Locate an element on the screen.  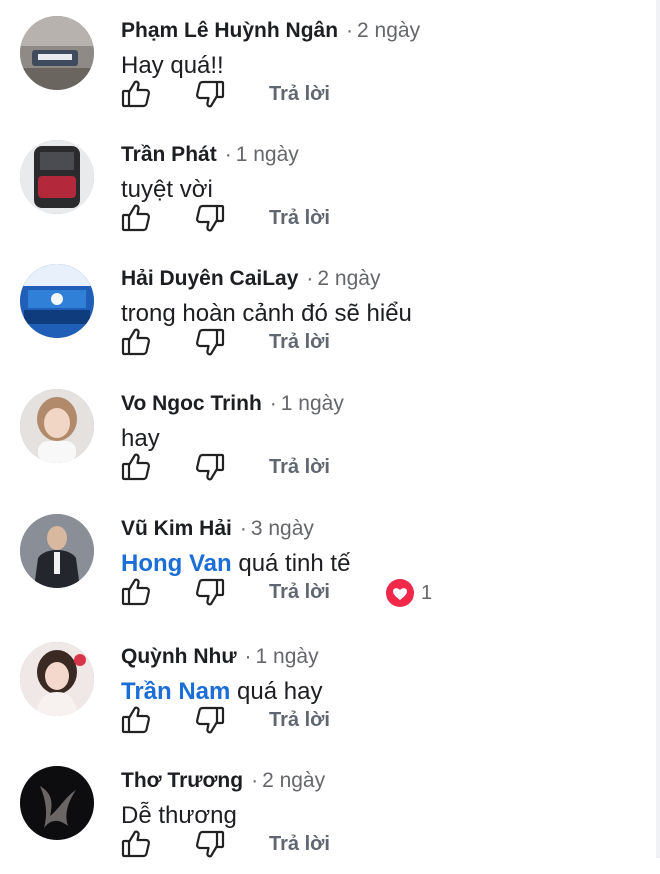
comment-text: tuyệt vời is located at coordinates (167, 189).